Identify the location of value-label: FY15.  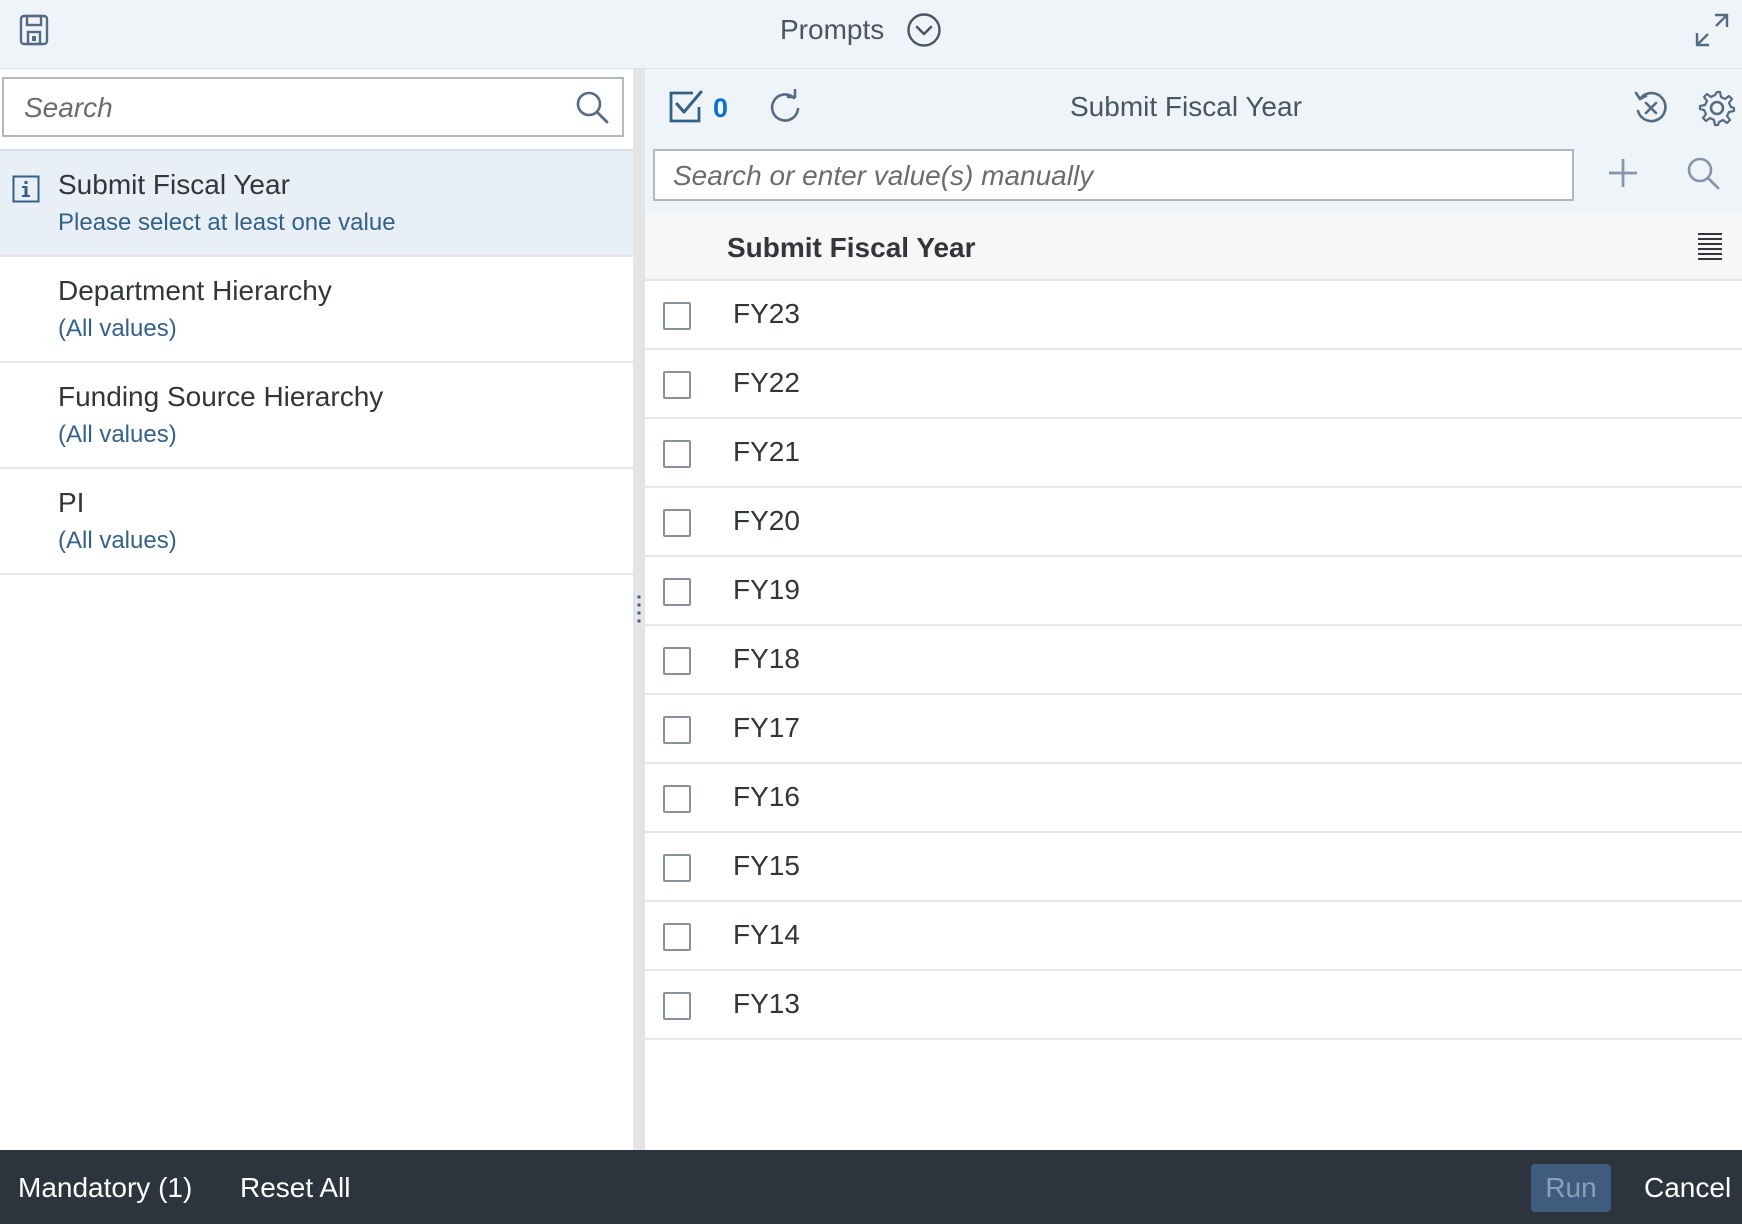
(766, 865).